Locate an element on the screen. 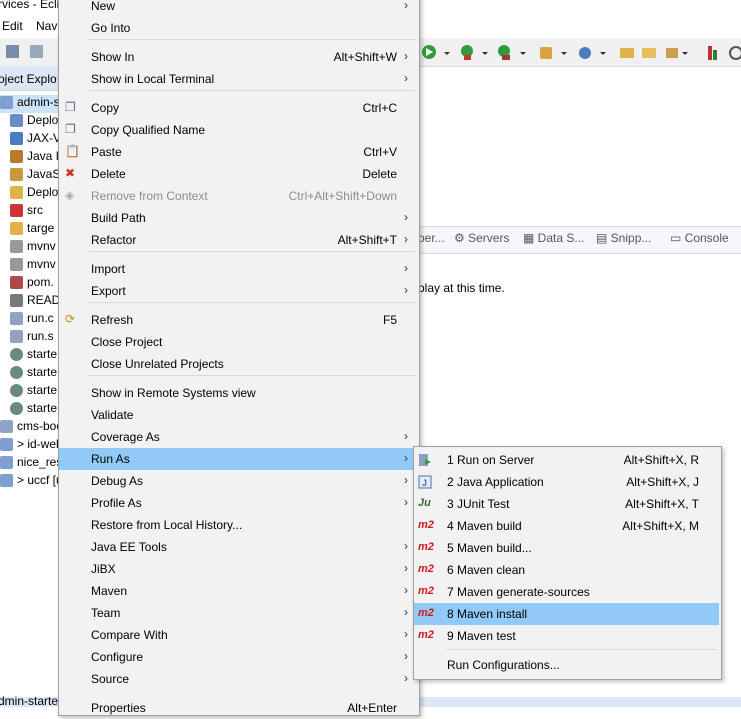  menu-item-show-in: Show In Alt+Shift+W › is located at coordinates (238, 57).